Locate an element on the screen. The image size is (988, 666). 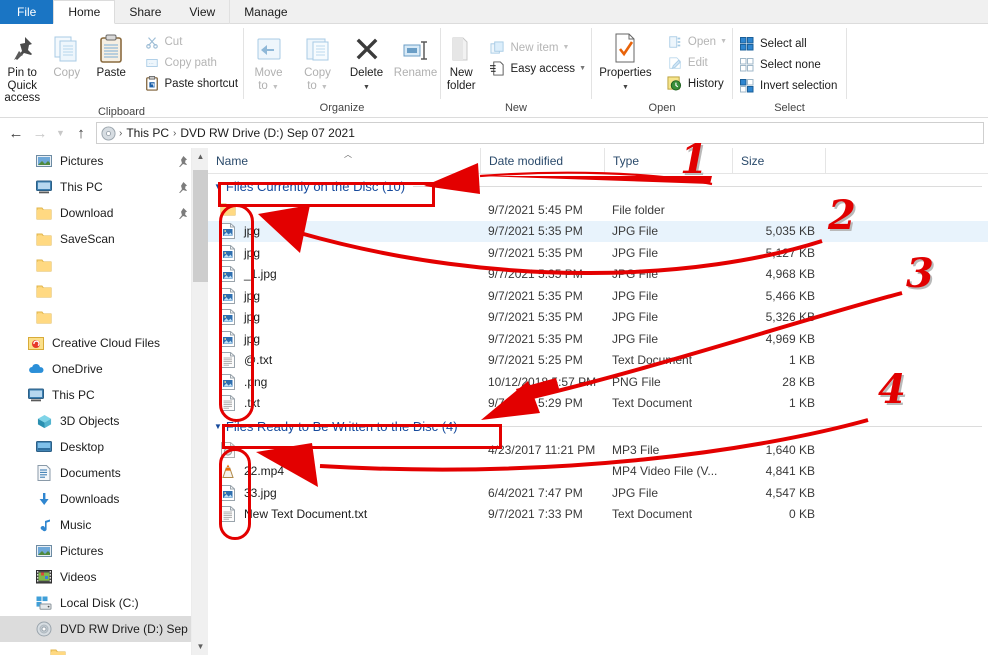
group-divider is located at coordinates (723, 426).